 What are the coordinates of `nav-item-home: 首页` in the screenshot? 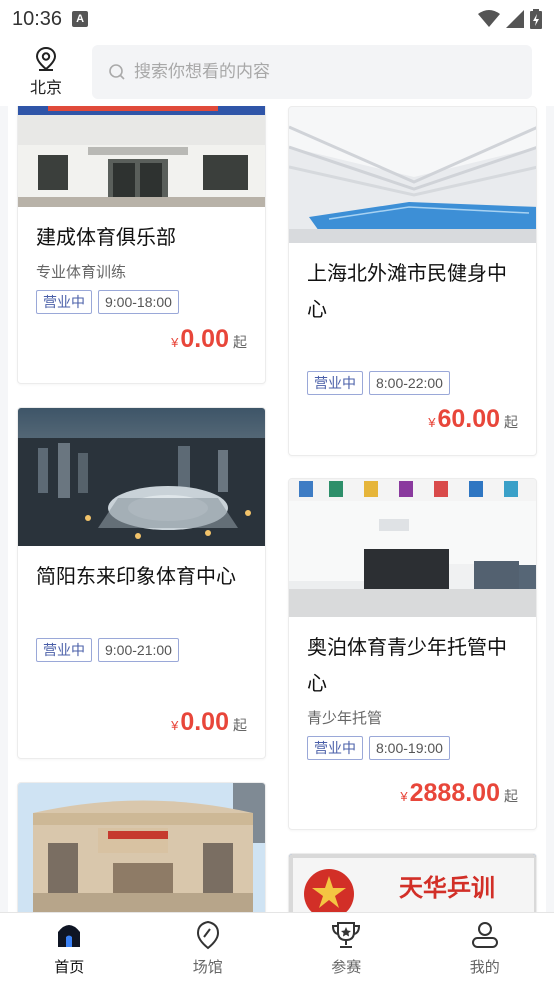 It's located at (69, 948).